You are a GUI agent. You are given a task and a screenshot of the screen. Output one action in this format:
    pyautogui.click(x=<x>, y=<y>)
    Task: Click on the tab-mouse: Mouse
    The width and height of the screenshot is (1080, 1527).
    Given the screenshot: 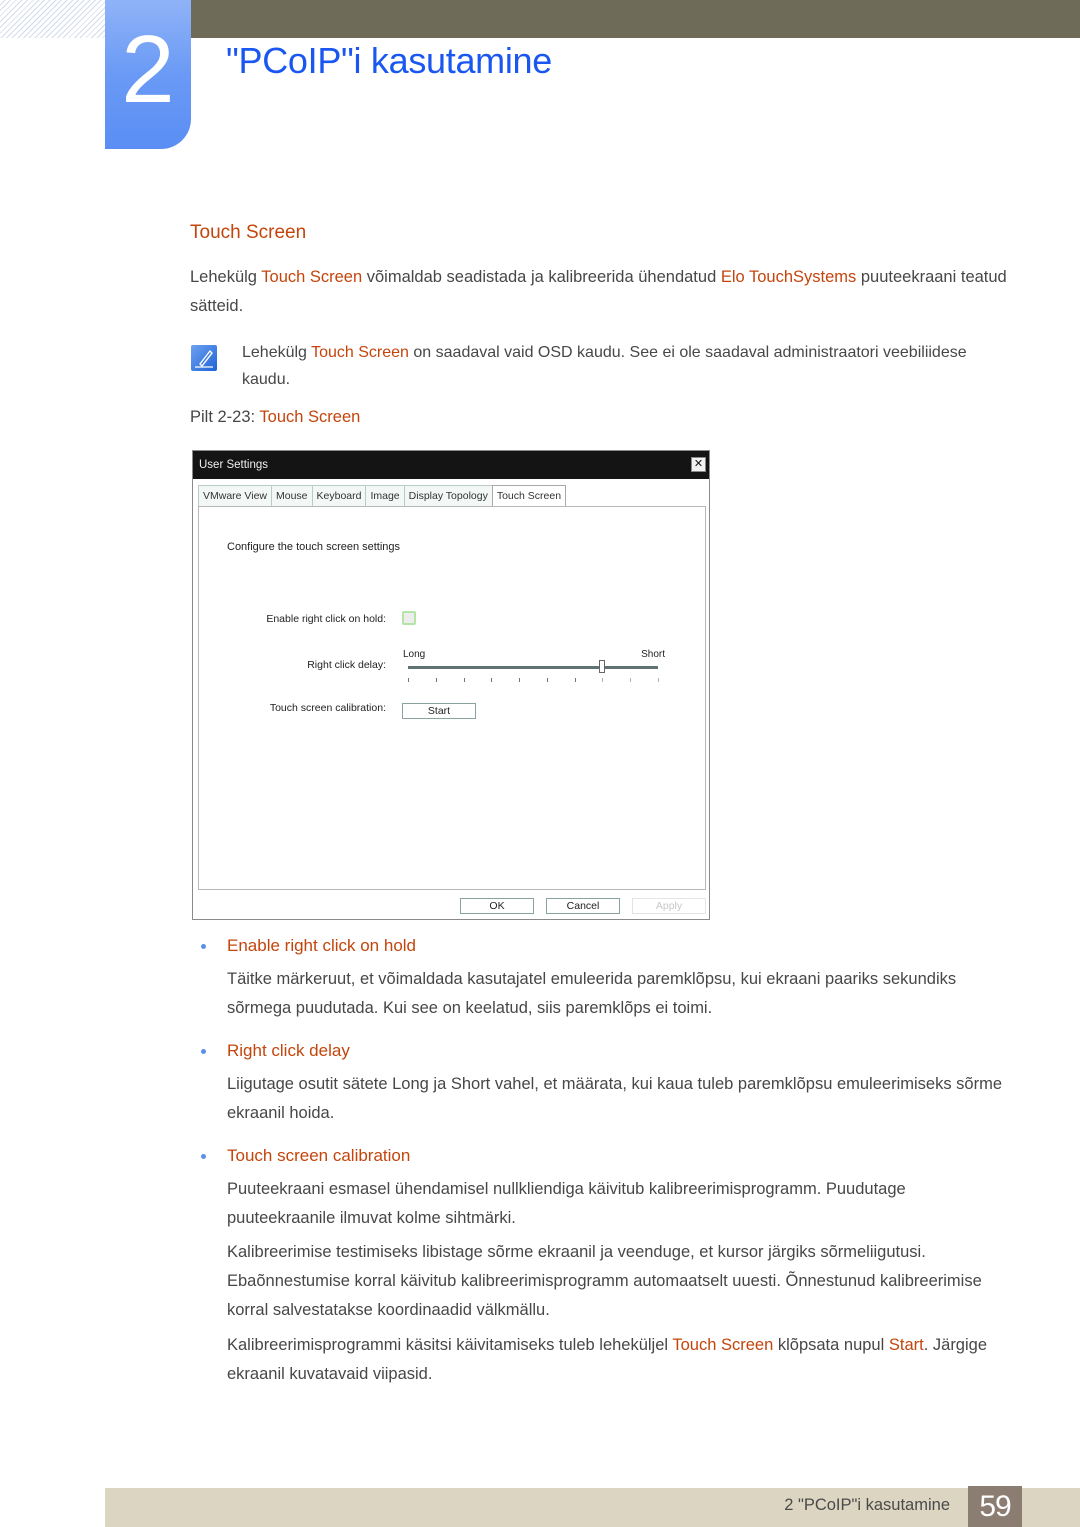 What is the action you would take?
    pyautogui.click(x=292, y=495)
    